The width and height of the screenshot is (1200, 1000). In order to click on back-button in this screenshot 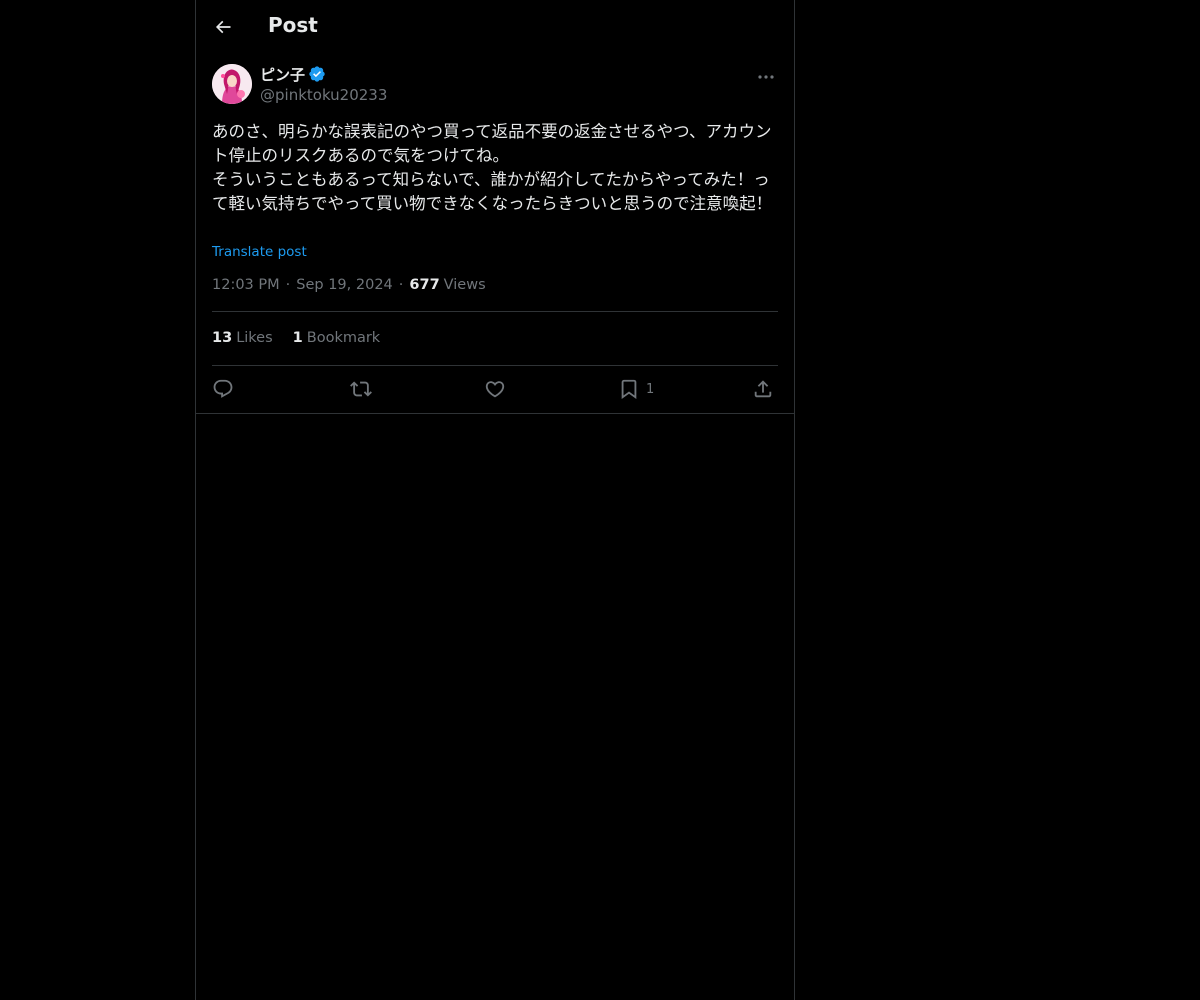, I will do `click(223, 27)`.